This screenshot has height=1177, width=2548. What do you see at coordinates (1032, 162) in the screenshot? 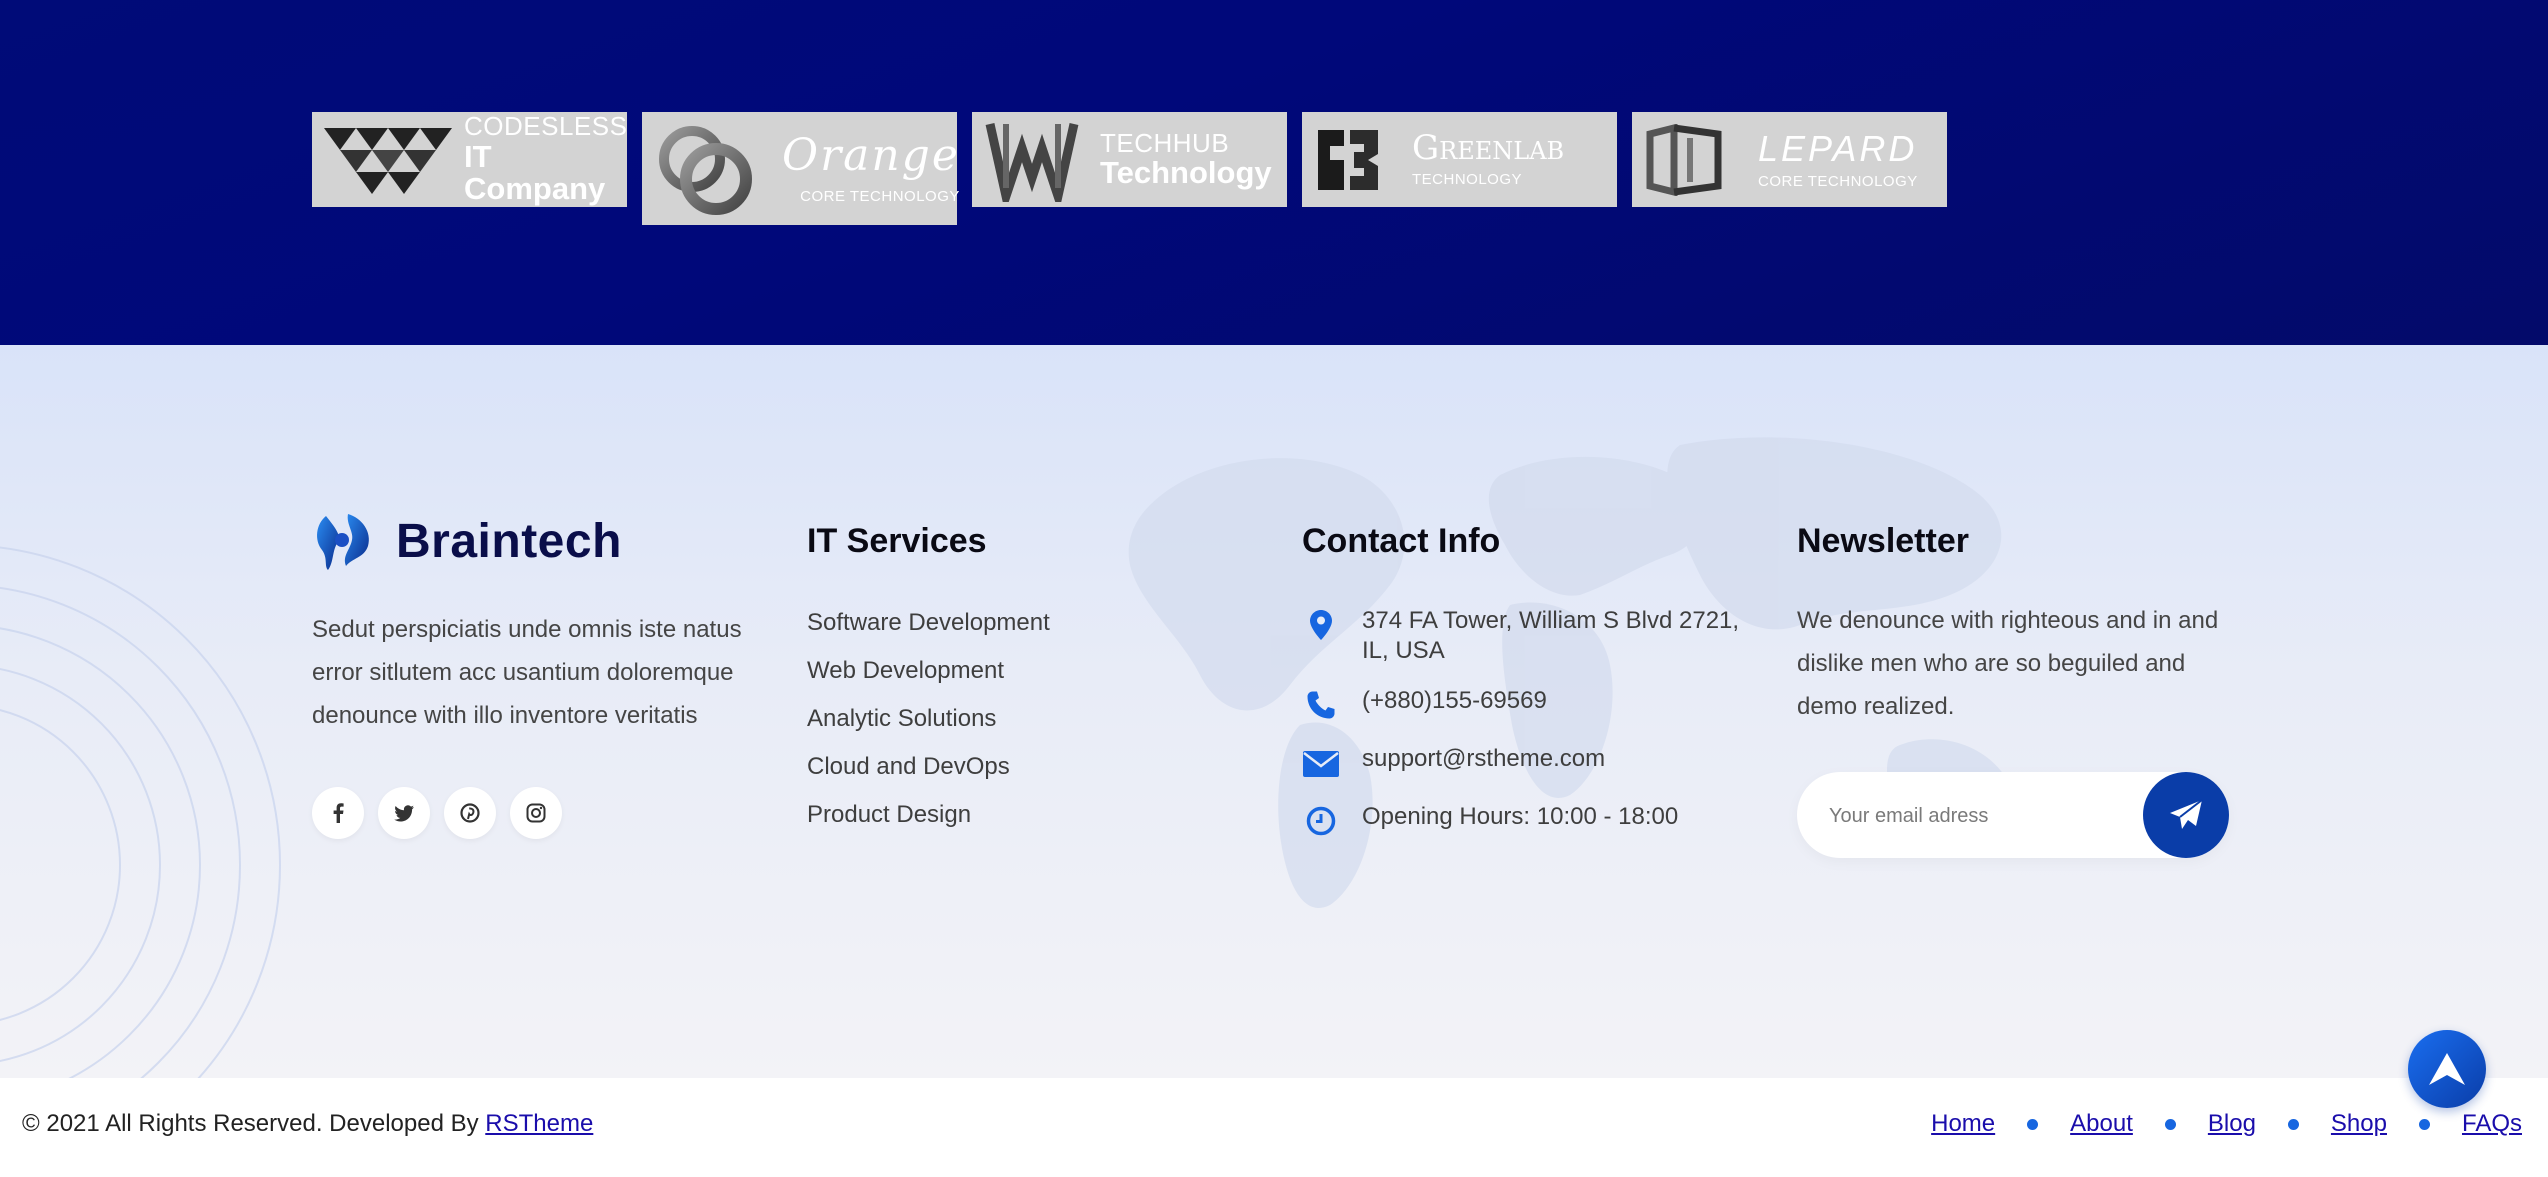
I see `w-logo-mark` at bounding box center [1032, 162].